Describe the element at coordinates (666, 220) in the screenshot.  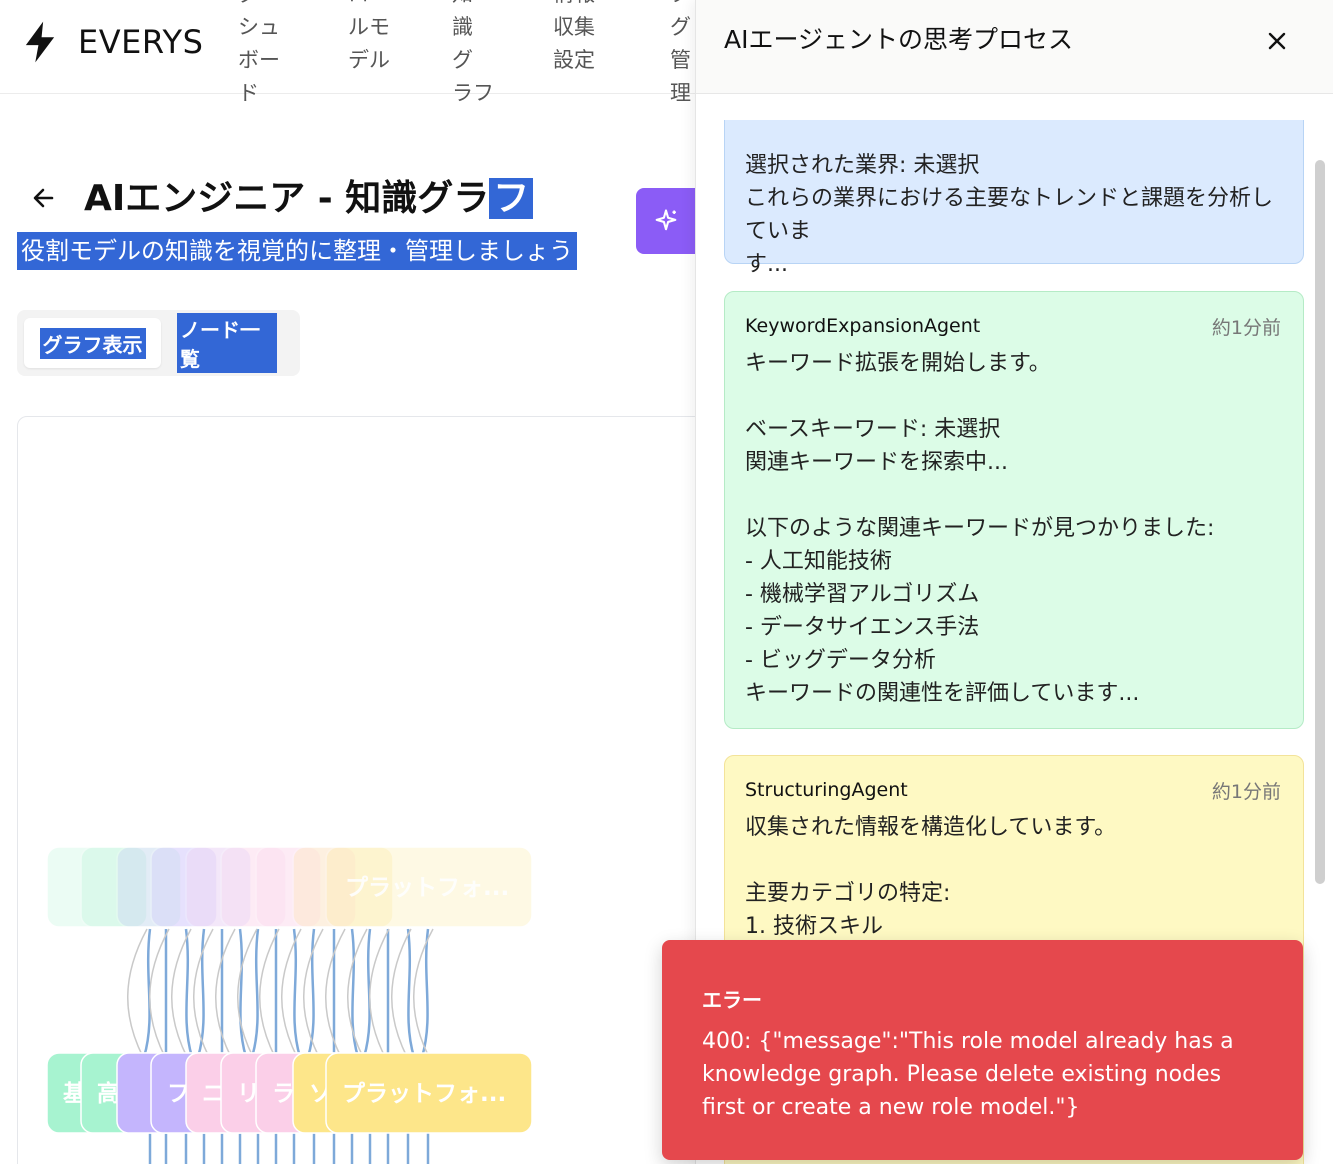
I see `sparkles-icon` at that location.